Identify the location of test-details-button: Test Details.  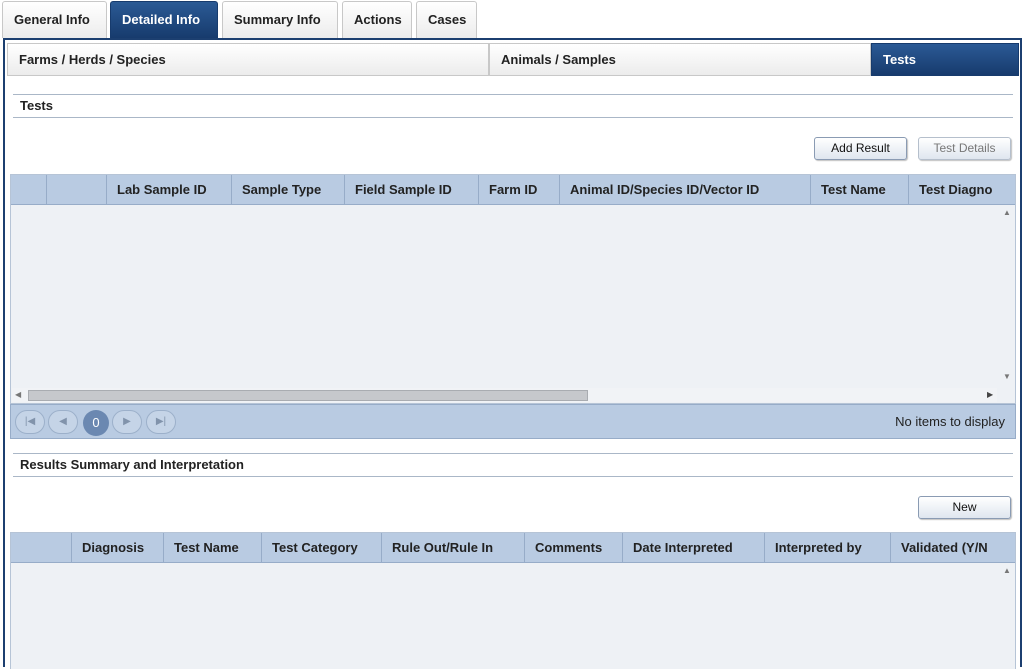
(964, 148).